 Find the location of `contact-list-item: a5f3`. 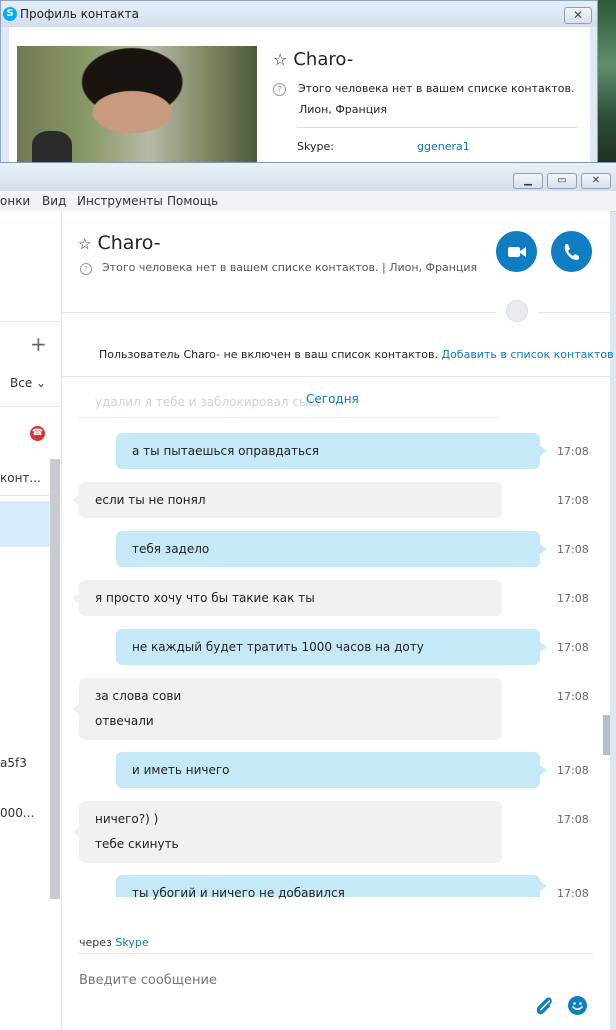

contact-list-item: a5f3 is located at coordinates (13, 763).